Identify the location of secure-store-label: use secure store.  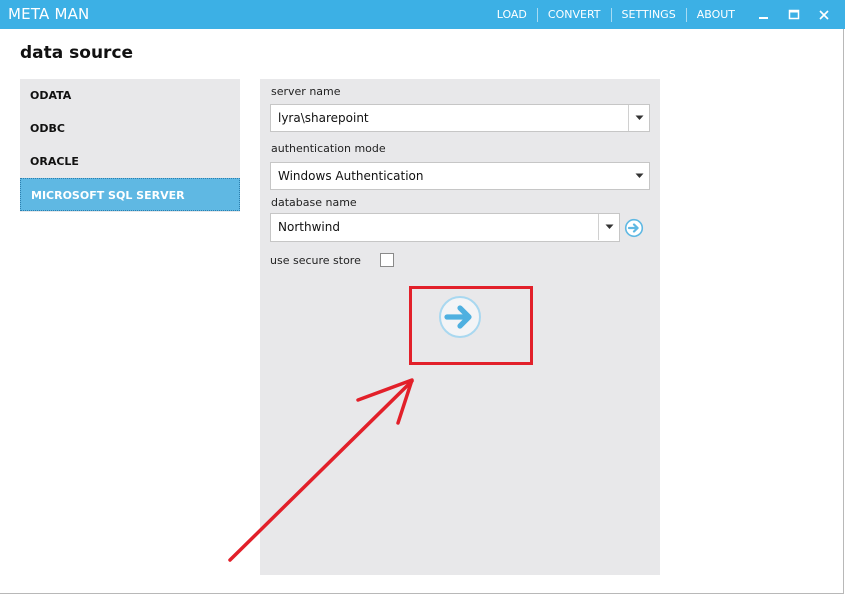
(315, 260).